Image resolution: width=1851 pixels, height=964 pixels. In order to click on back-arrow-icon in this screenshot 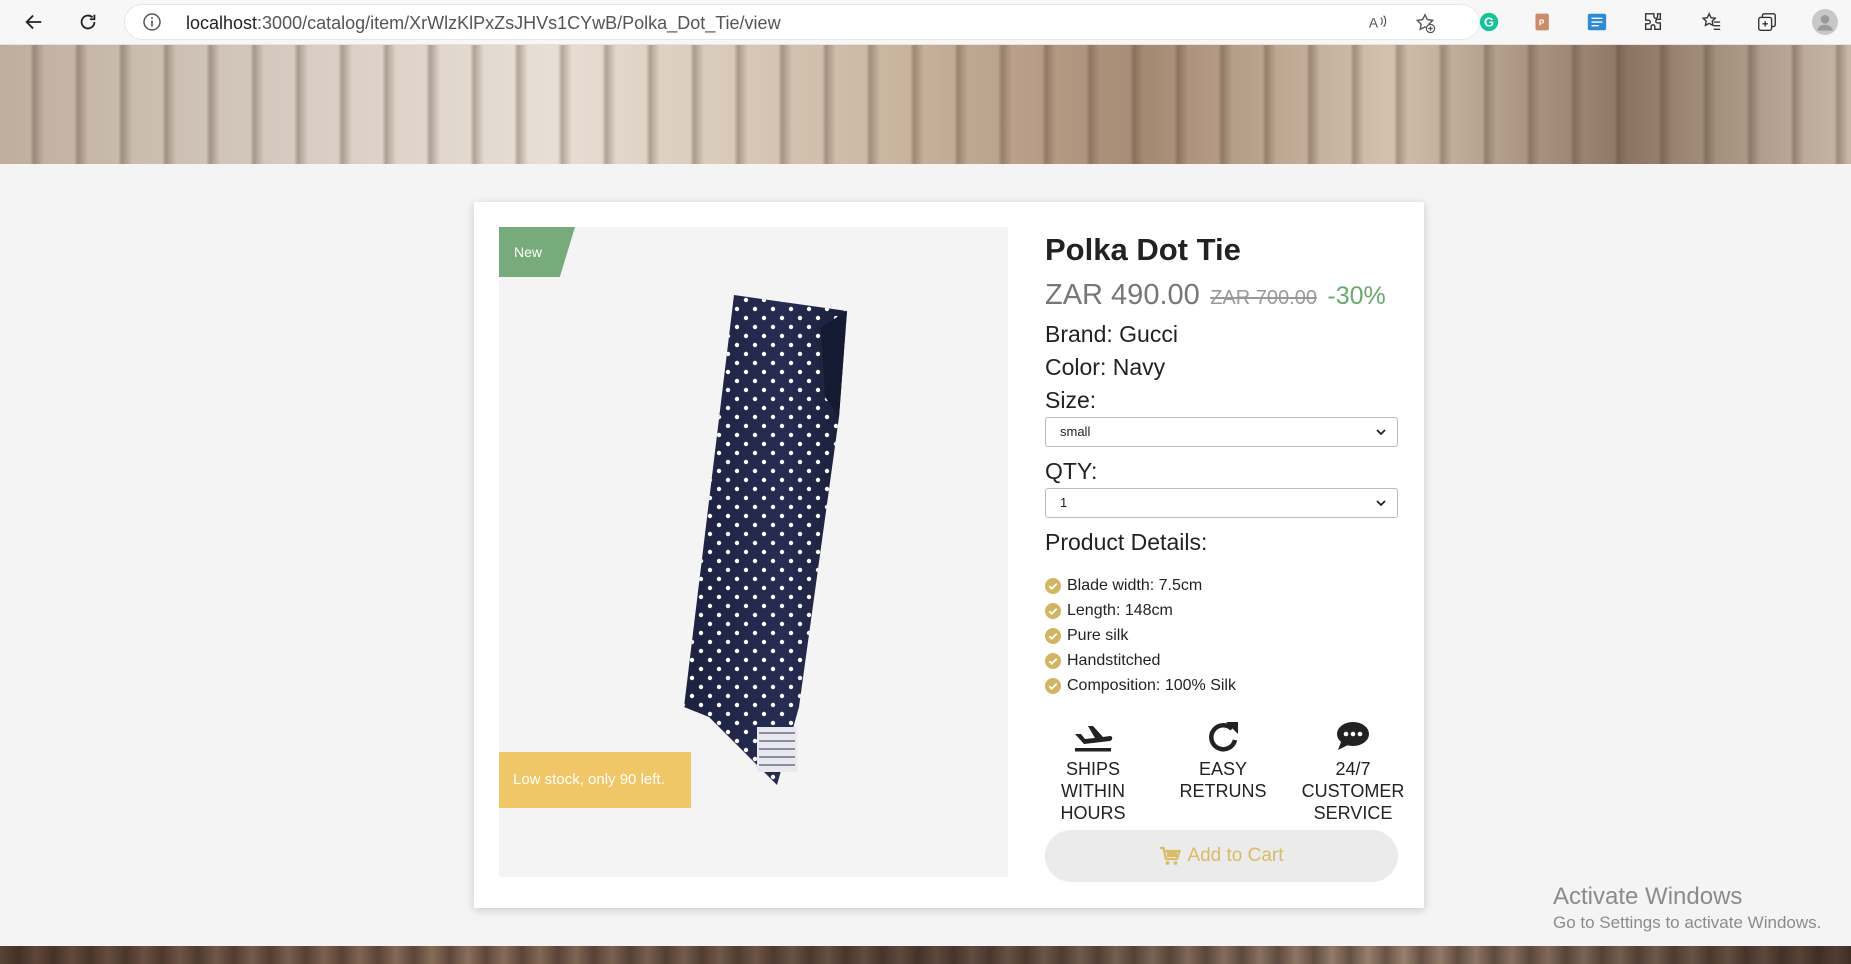, I will do `click(33, 22)`.